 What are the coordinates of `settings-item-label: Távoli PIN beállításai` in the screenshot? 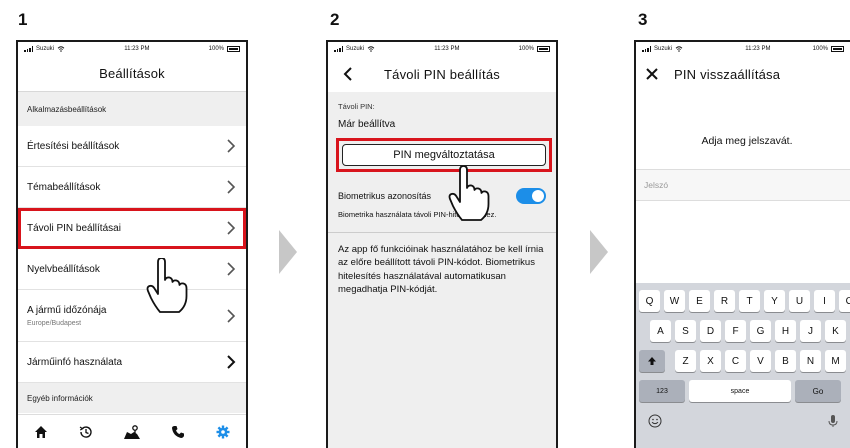 It's located at (74, 228).